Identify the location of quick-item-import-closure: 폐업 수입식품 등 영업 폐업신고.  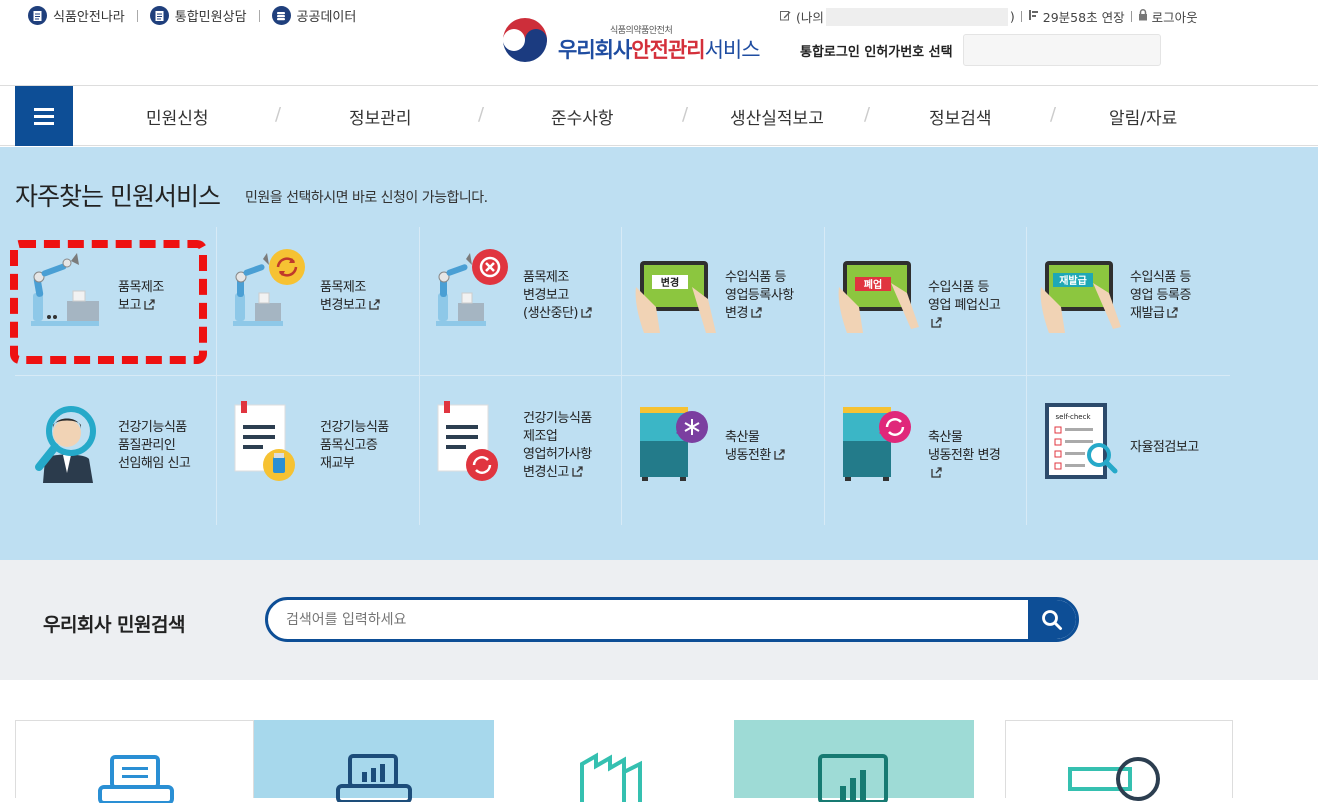
(926, 301).